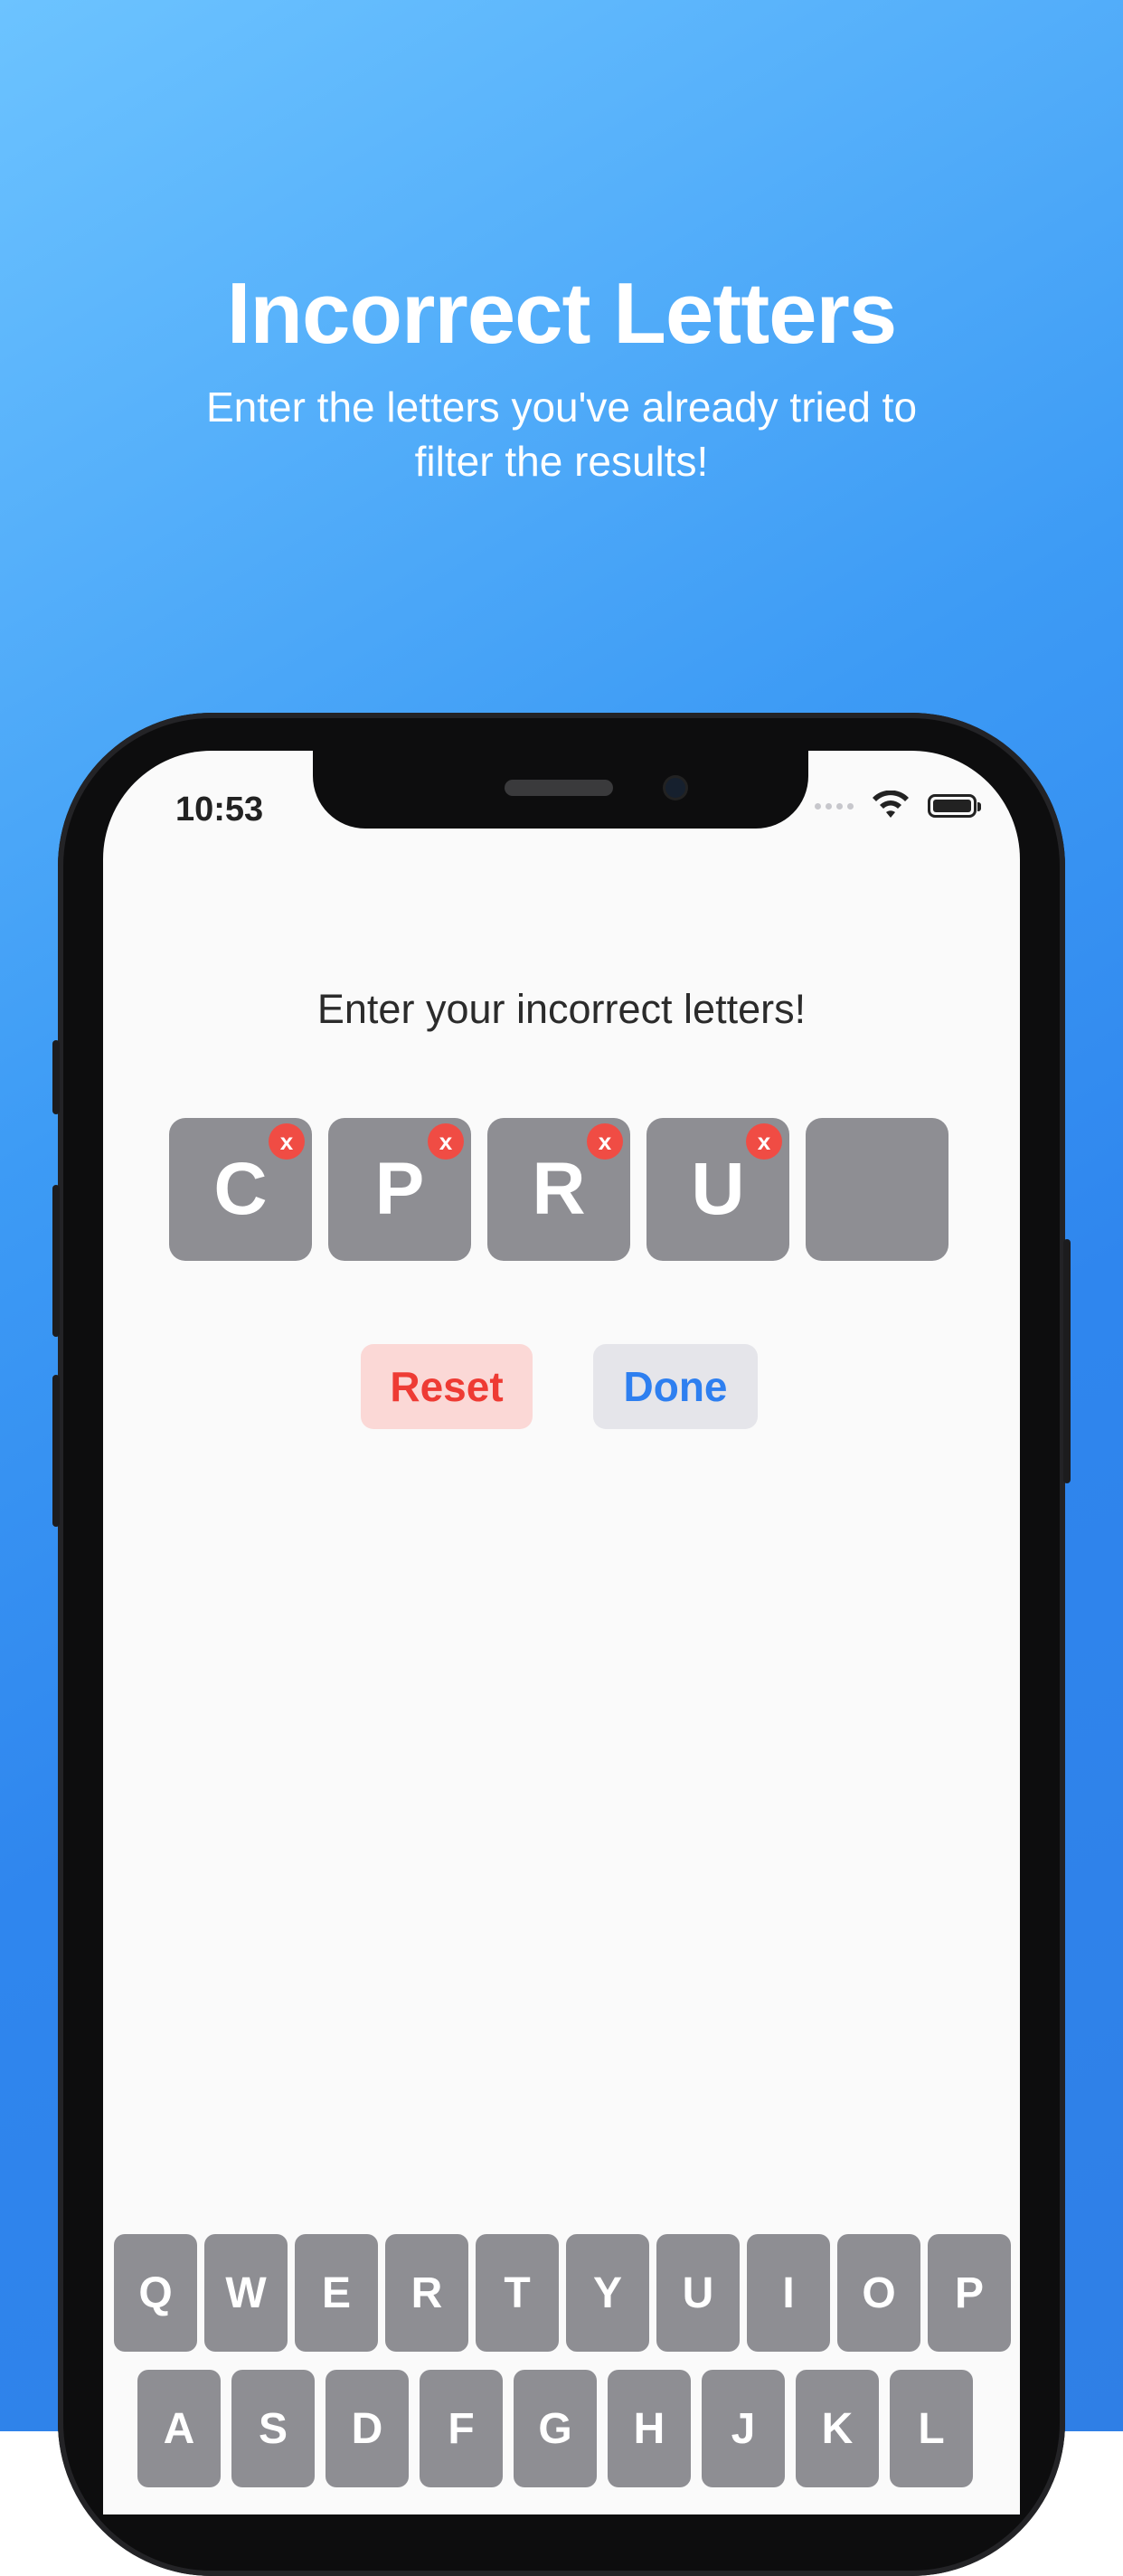 The width and height of the screenshot is (1123, 2576). Describe the element at coordinates (367, 2428) in the screenshot. I see `key-d: D` at that location.